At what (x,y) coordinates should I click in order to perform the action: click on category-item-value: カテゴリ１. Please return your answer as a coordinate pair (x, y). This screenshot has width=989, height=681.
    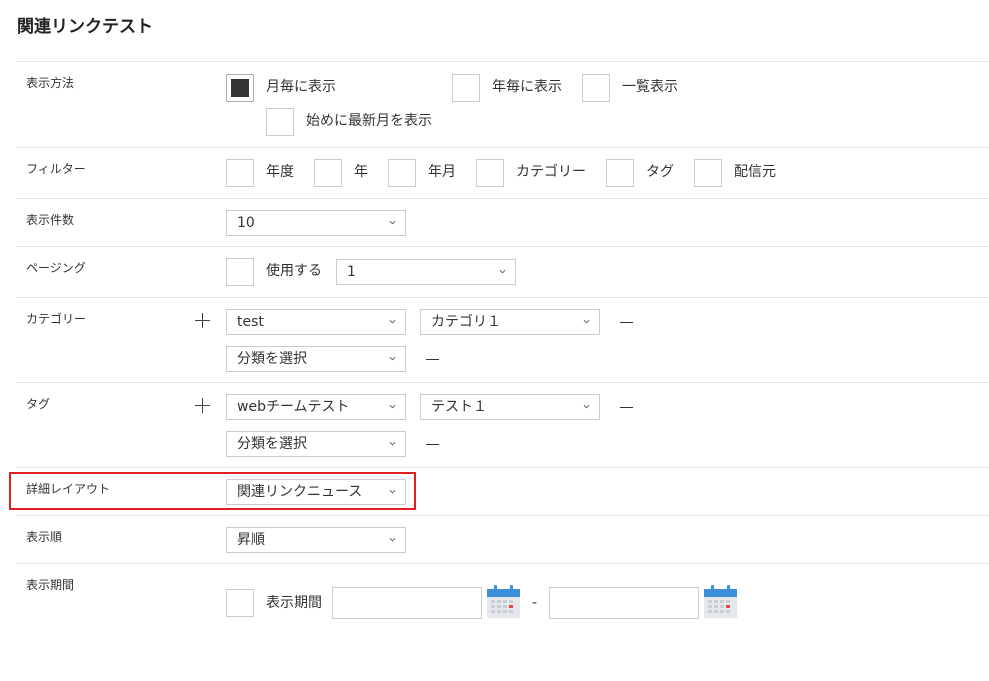
    Looking at the image, I should click on (466, 322).